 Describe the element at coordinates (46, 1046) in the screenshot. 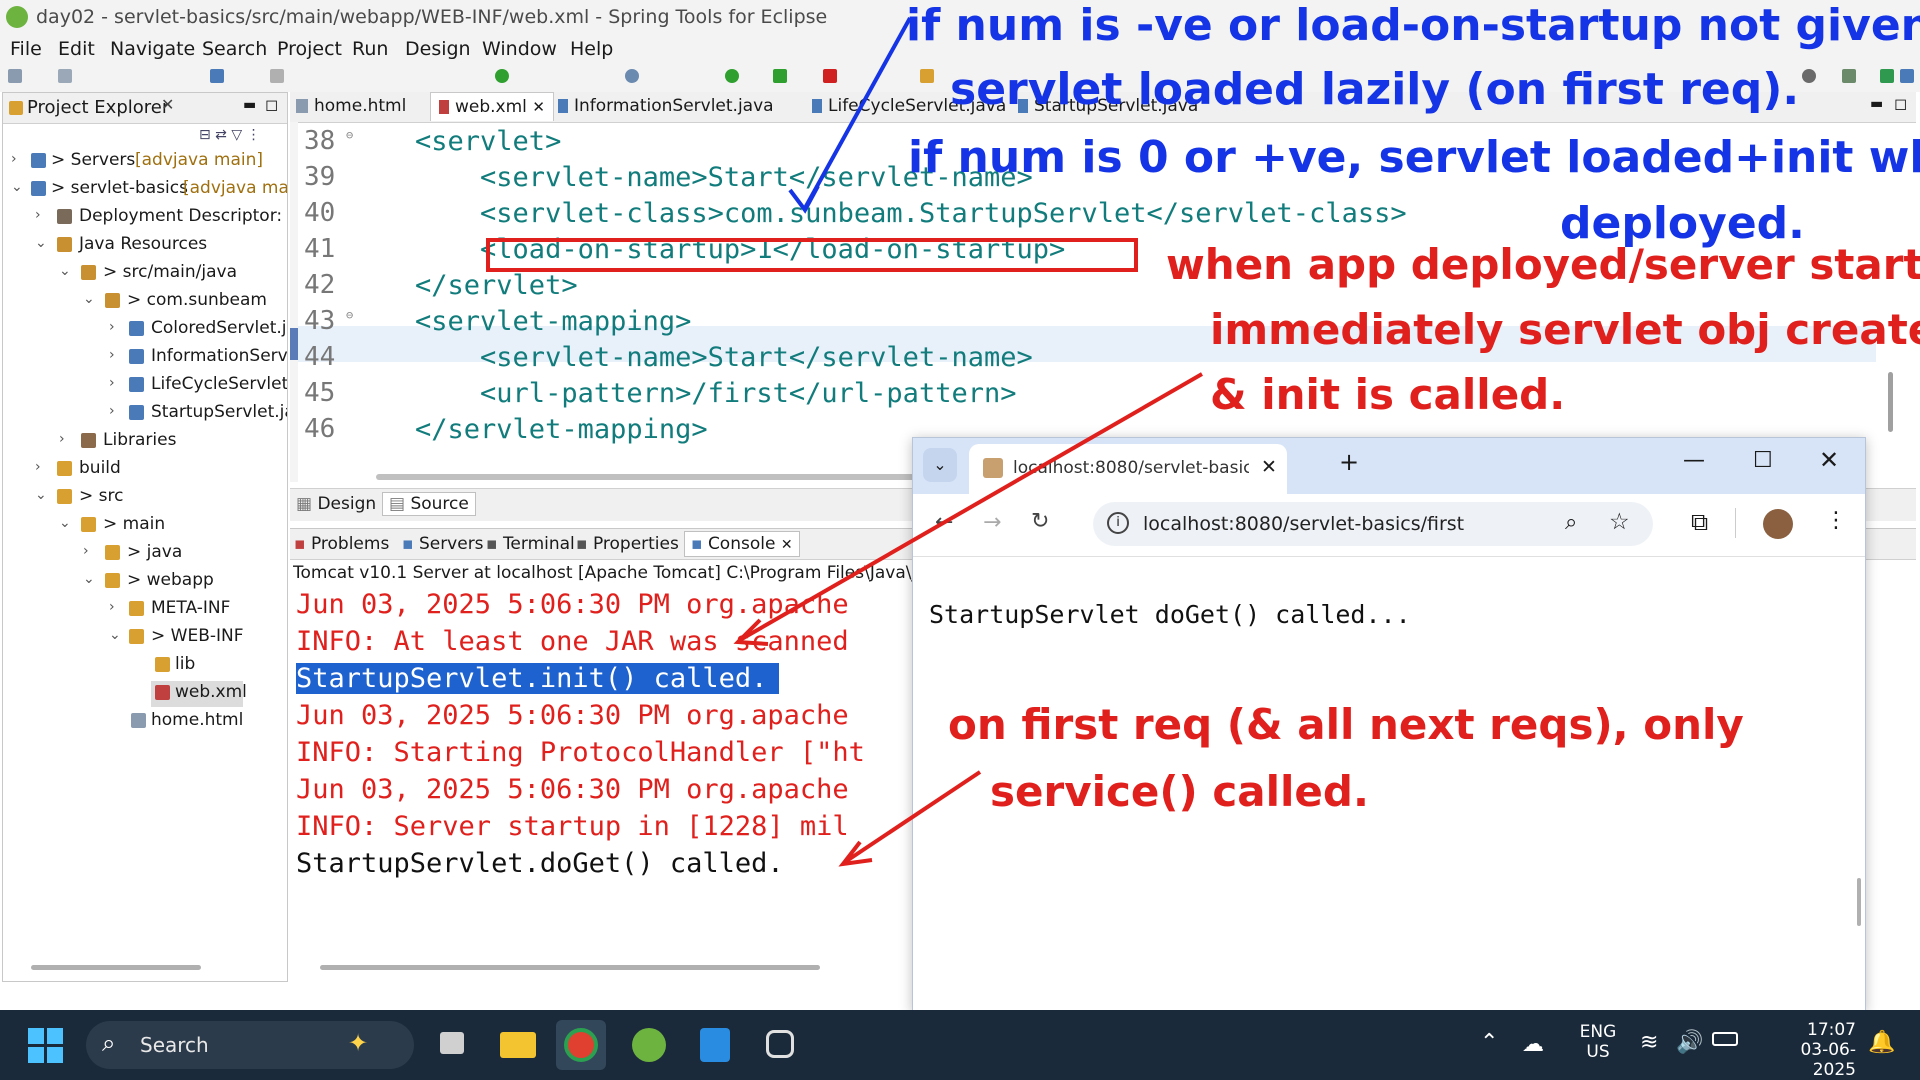

I see `windows-start-icon` at that location.